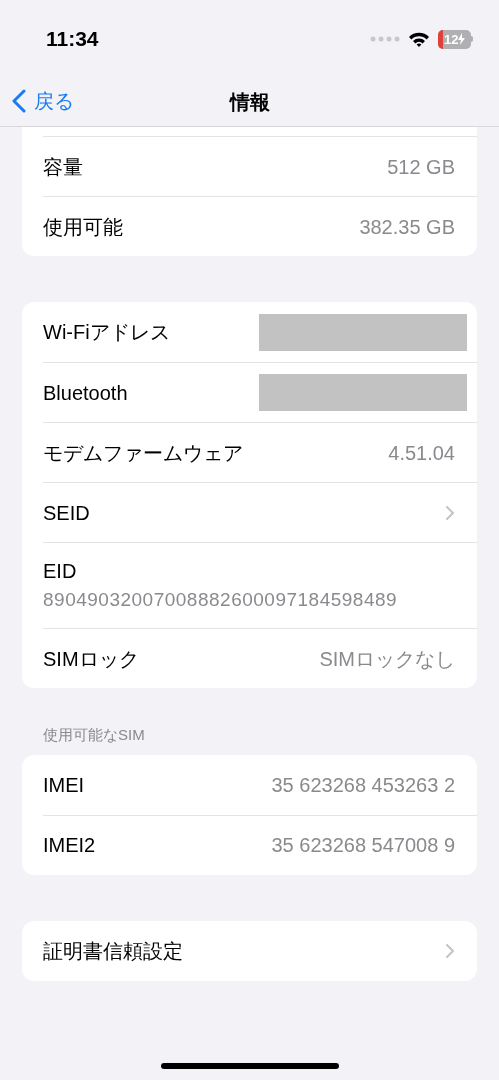  Describe the element at coordinates (455, 39) in the screenshot. I see `battery-indicator: 12` at that location.